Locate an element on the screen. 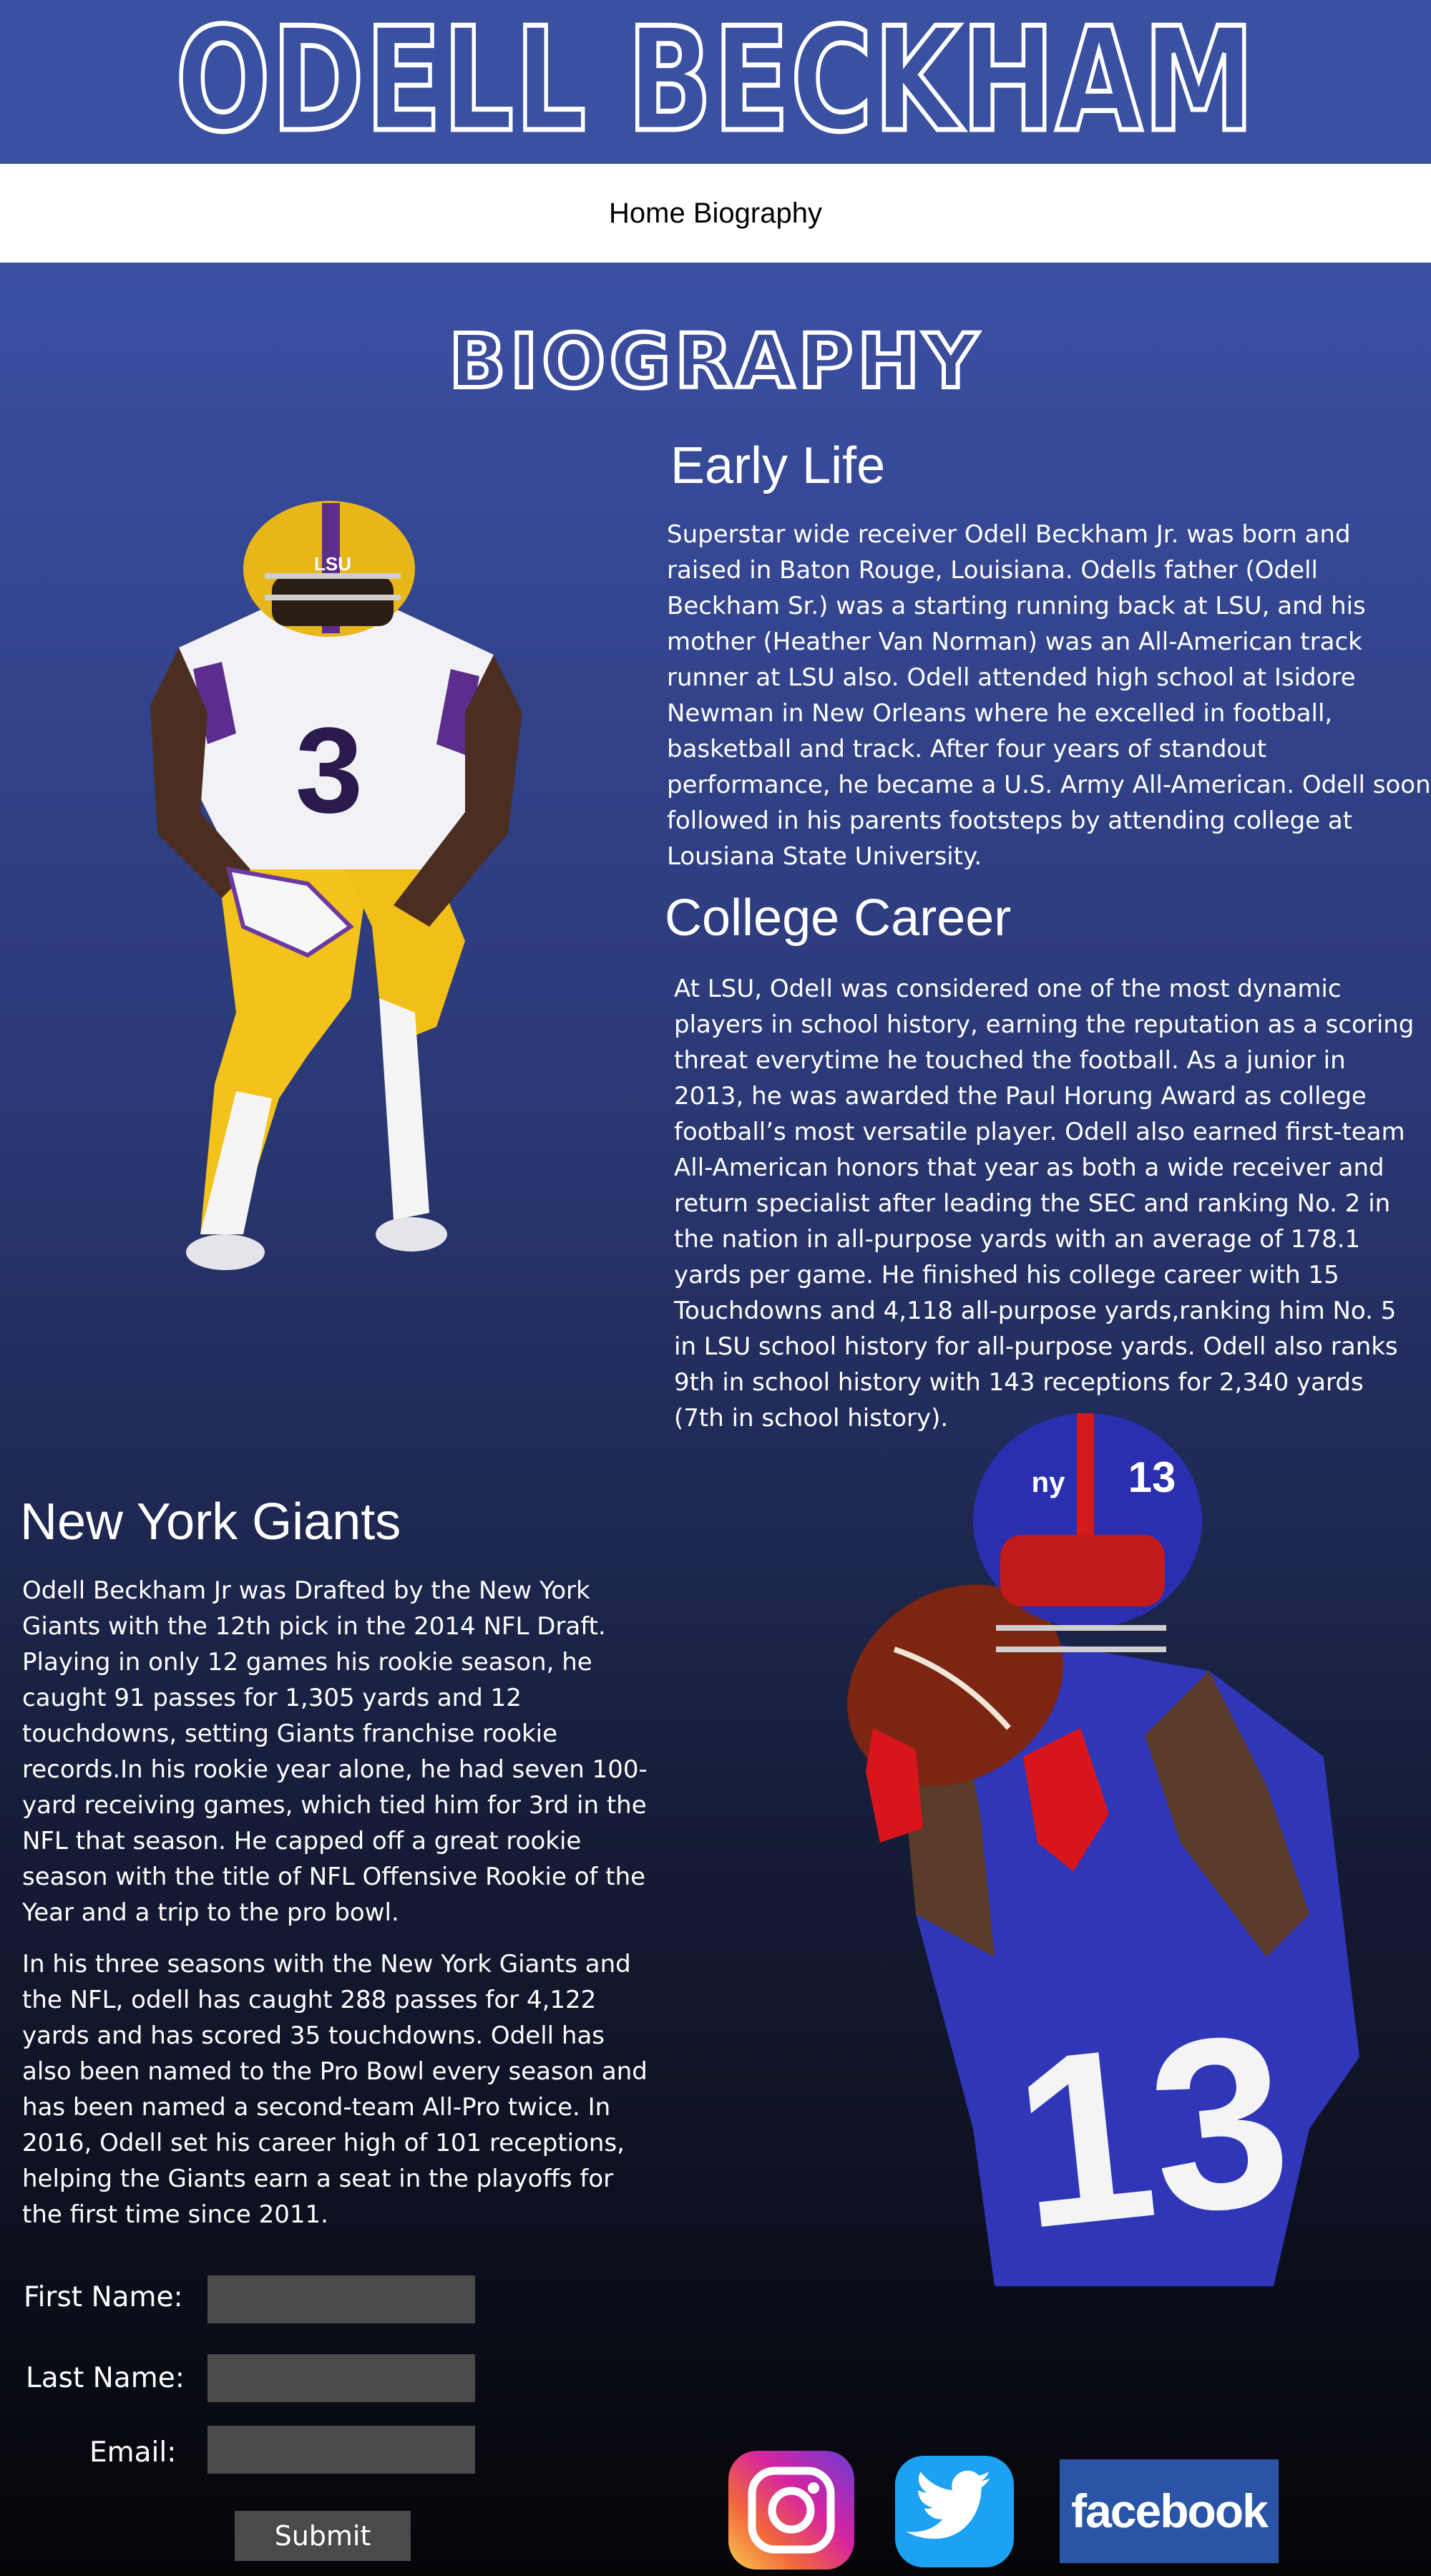 The height and width of the screenshot is (2576, 1431). nav-link-biography: Biography is located at coordinates (757, 213).